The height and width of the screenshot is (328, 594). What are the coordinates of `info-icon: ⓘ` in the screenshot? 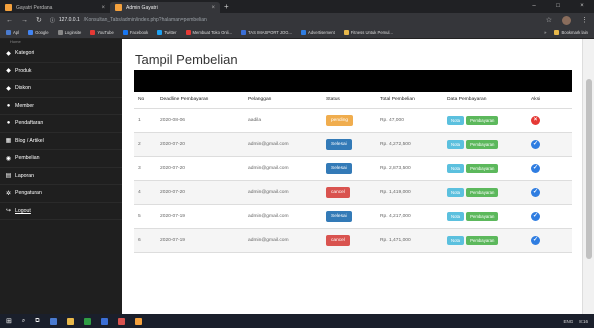 It's located at (52, 20).